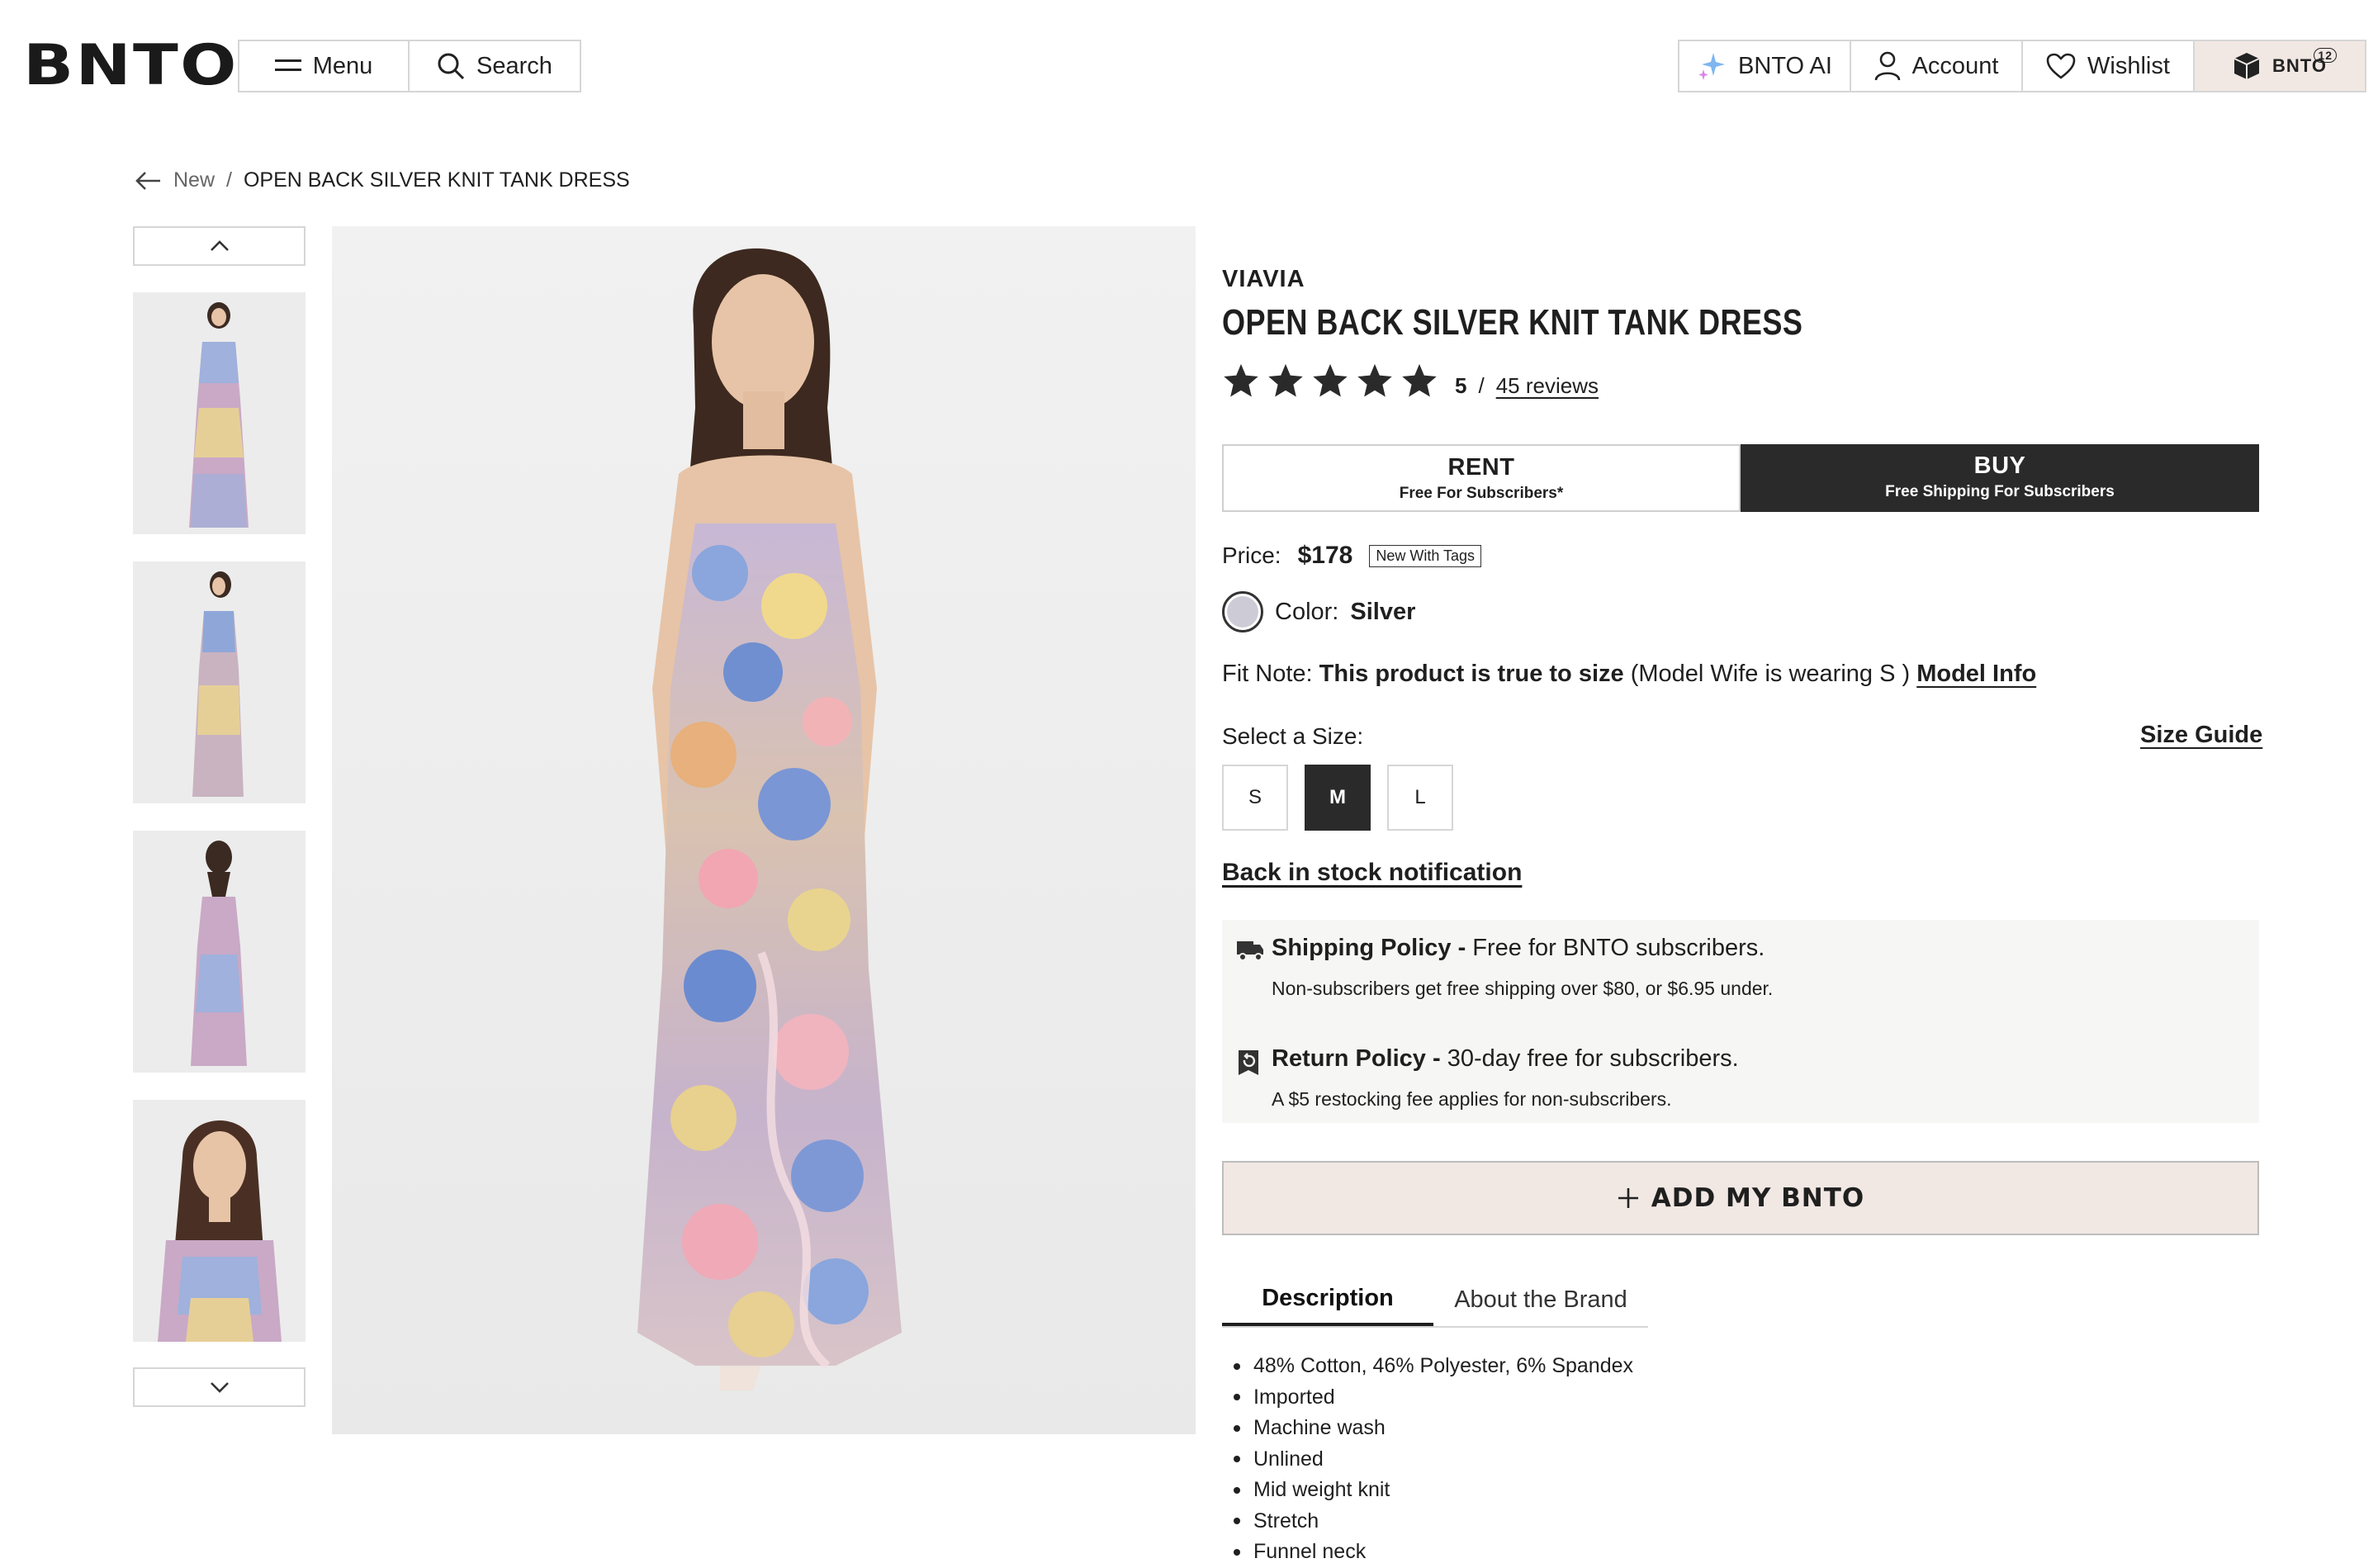 The height and width of the screenshot is (1568, 2378). I want to click on rent-option-button: RENT Free For Subscribers*, so click(1481, 478).